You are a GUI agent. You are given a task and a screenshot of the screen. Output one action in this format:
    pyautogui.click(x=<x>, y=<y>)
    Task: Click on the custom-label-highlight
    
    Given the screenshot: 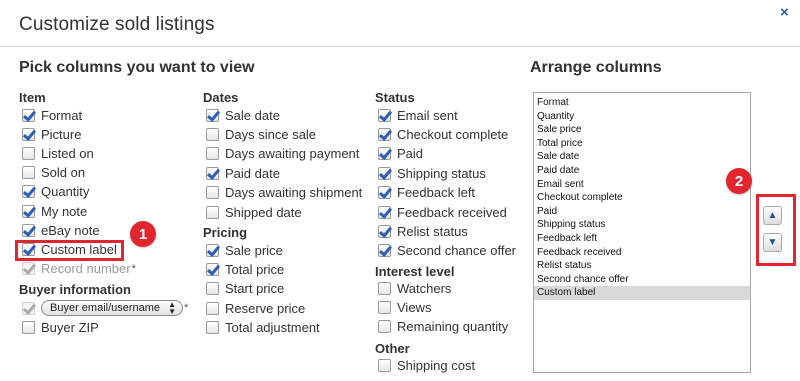 What is the action you would take?
    pyautogui.click(x=69, y=250)
    